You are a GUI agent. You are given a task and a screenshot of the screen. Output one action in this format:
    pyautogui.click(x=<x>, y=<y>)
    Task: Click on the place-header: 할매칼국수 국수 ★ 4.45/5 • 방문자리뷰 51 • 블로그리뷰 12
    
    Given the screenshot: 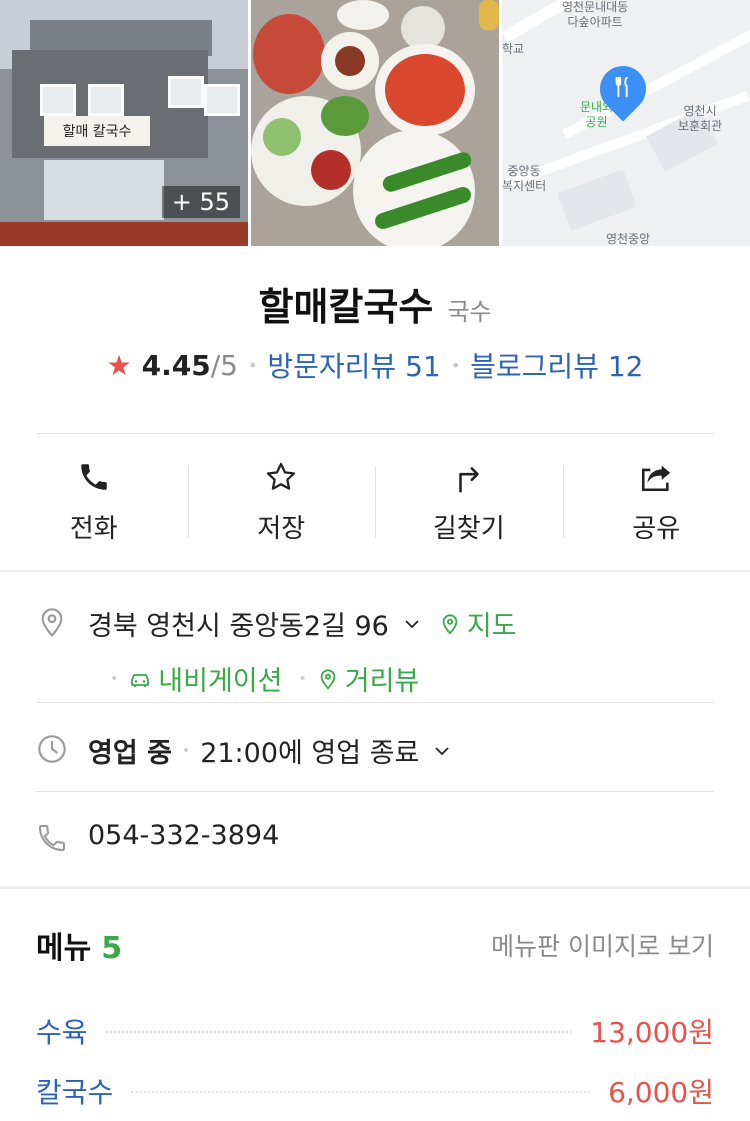 What is the action you would take?
    pyautogui.click(x=375, y=315)
    